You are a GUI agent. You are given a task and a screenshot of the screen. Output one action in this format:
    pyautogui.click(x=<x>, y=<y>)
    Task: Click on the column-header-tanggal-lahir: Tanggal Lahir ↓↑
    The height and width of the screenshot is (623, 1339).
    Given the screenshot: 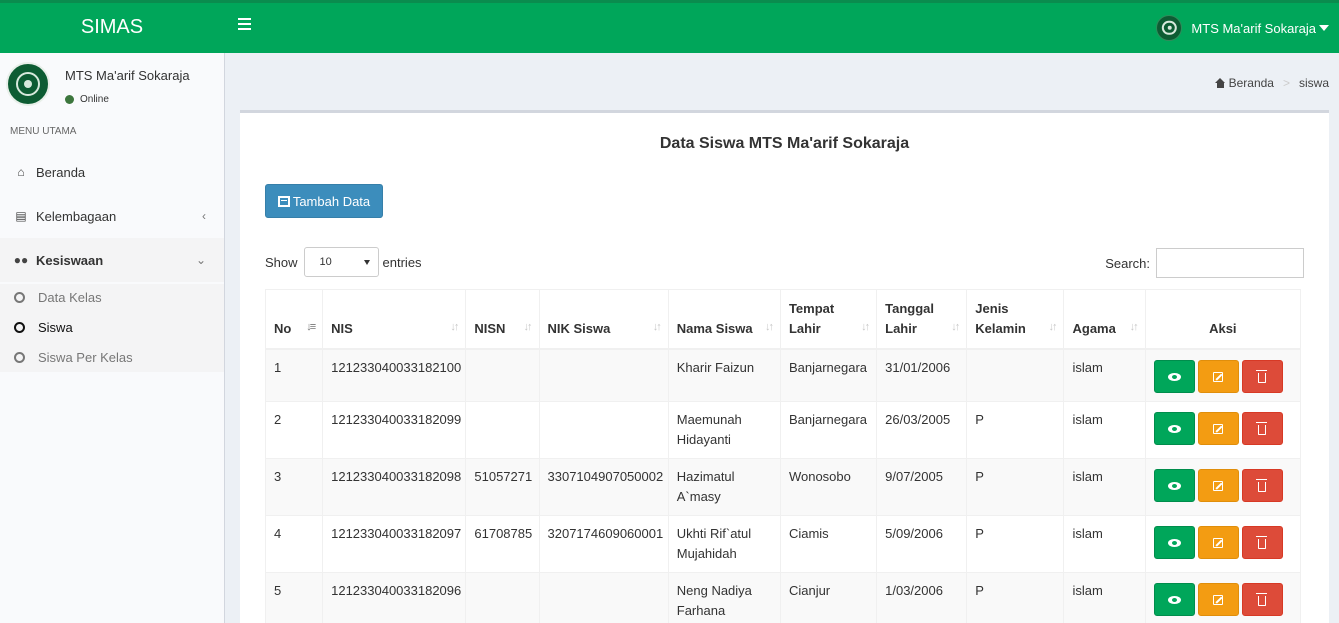 What is the action you would take?
    pyautogui.click(x=922, y=319)
    